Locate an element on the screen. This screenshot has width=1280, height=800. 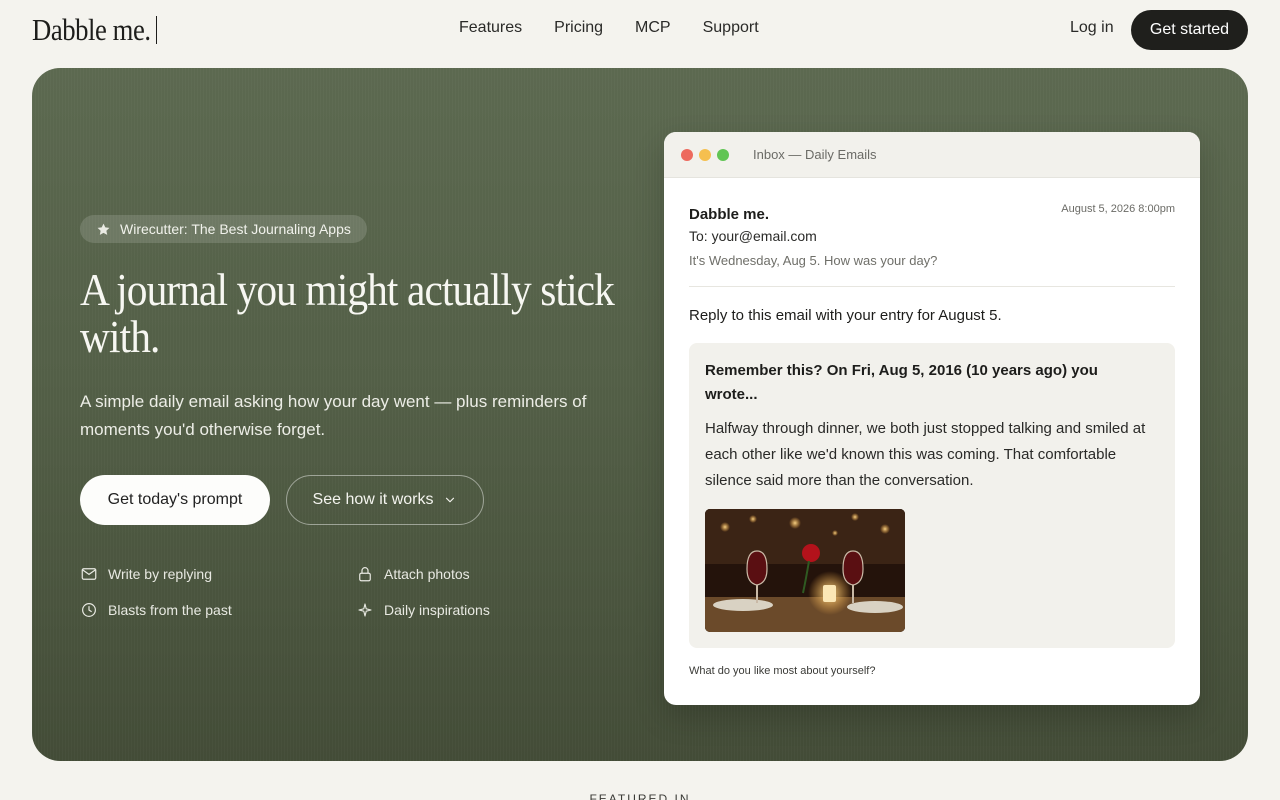
login-link: Log in is located at coordinates (1092, 28).